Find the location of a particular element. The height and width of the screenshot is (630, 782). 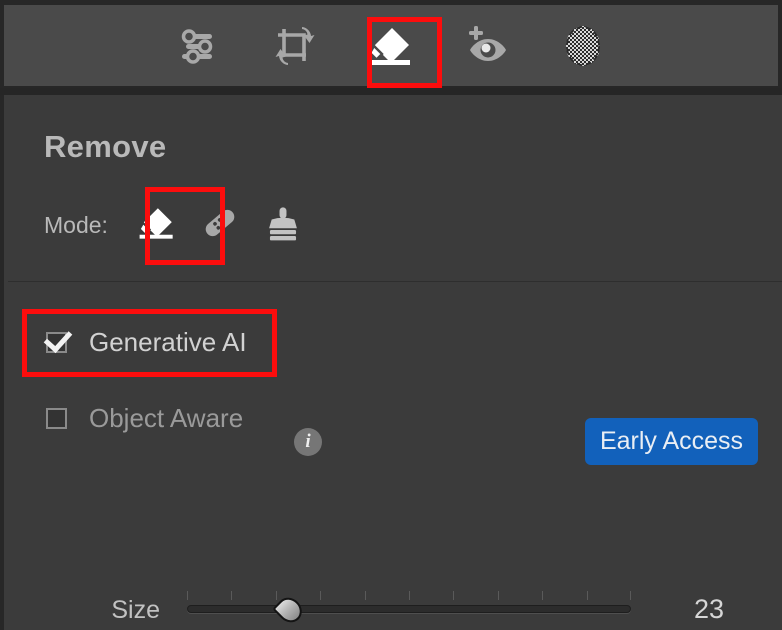

heal-mode-icon is located at coordinates (220, 225).